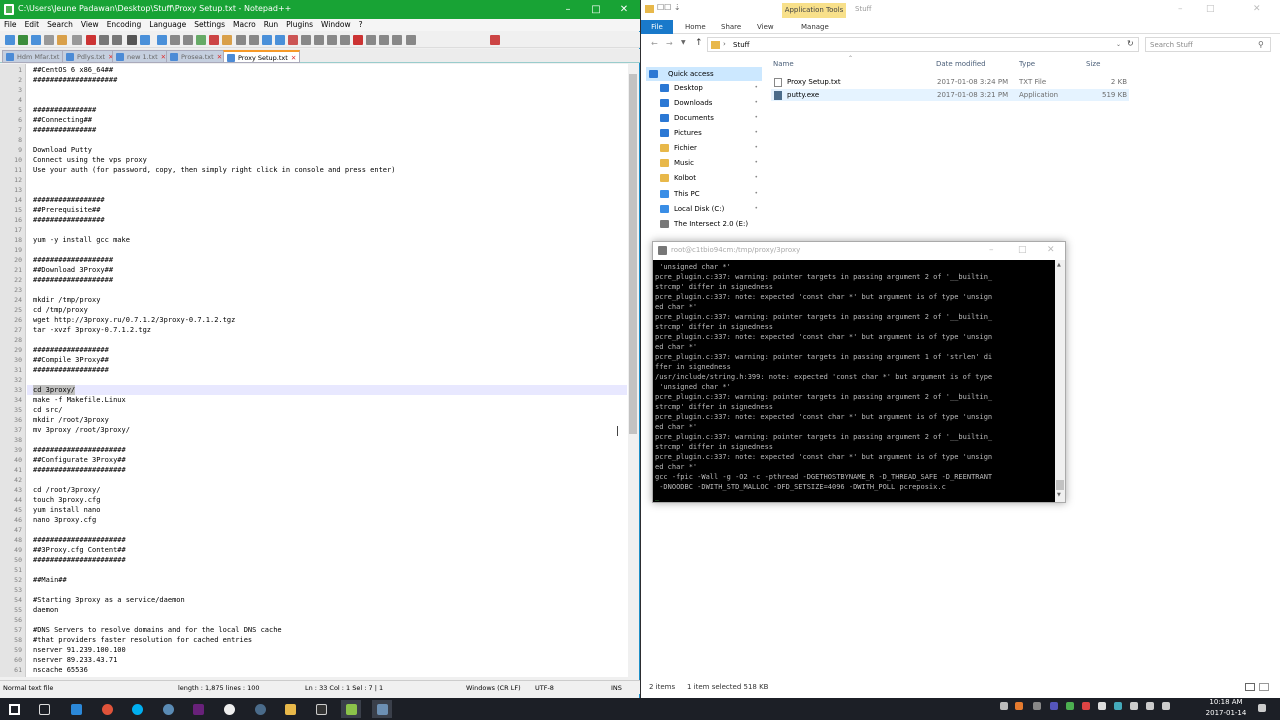  What do you see at coordinates (196, 56) in the screenshot?
I see `file-tab: Prosea.txt ✕` at bounding box center [196, 56].